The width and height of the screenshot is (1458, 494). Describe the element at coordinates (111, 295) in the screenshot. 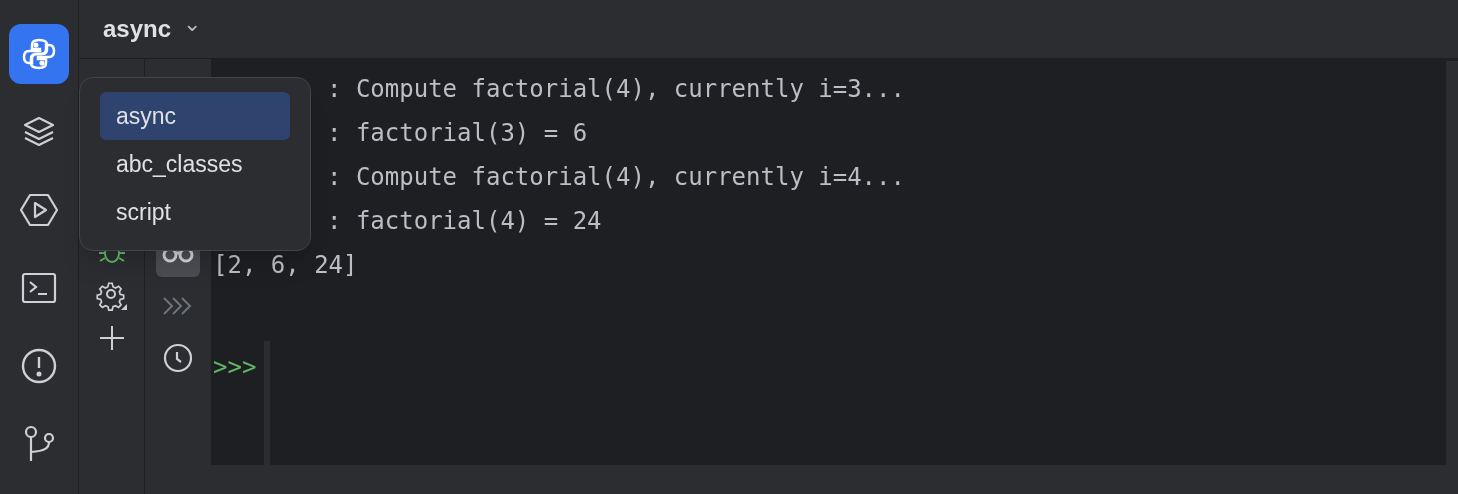

I see `settings-icon` at that location.